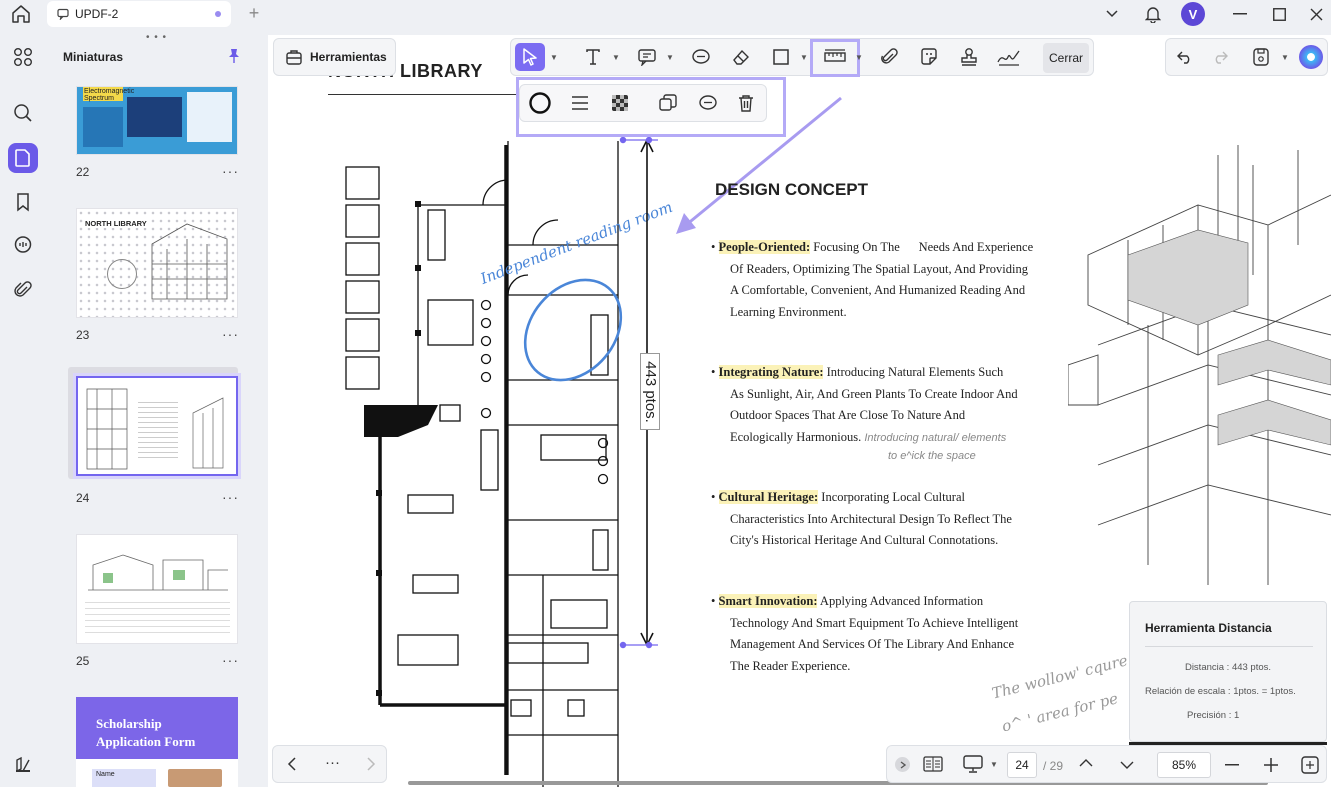 The height and width of the screenshot is (787, 1331). What do you see at coordinates (23, 57) in the screenshot?
I see `organize-pages-icon` at bounding box center [23, 57].